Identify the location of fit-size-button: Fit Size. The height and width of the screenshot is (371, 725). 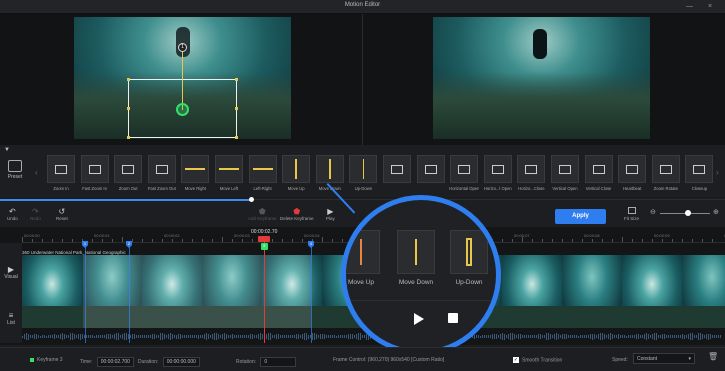
(631, 214).